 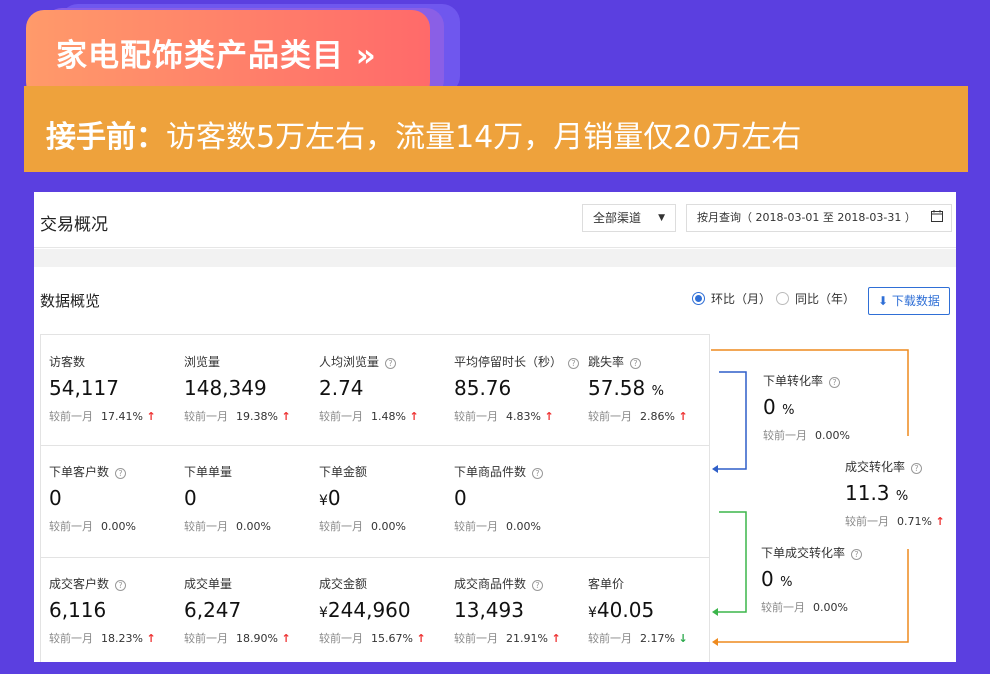 I want to click on metric-value: 54,117, so click(x=84, y=388).